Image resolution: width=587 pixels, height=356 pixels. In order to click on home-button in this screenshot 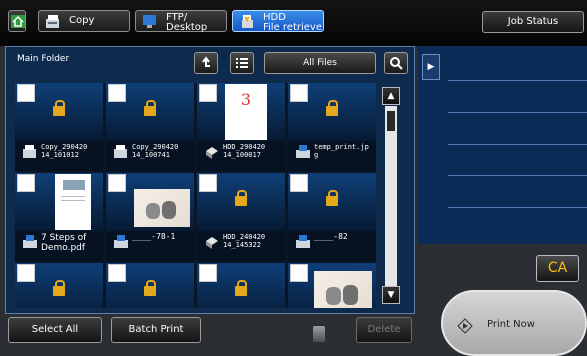, I will do `click(17, 21)`.